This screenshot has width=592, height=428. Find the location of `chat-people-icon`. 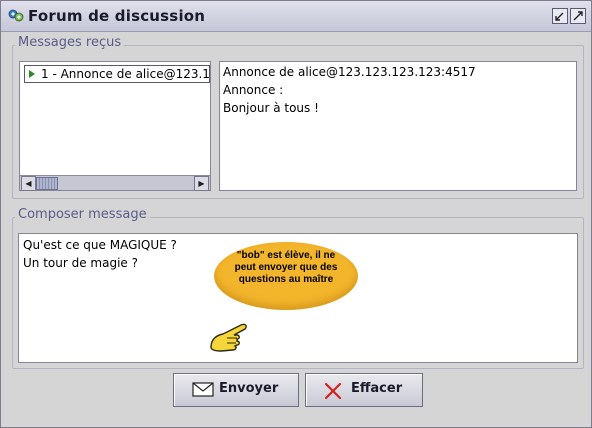

chat-people-icon is located at coordinates (16, 15).